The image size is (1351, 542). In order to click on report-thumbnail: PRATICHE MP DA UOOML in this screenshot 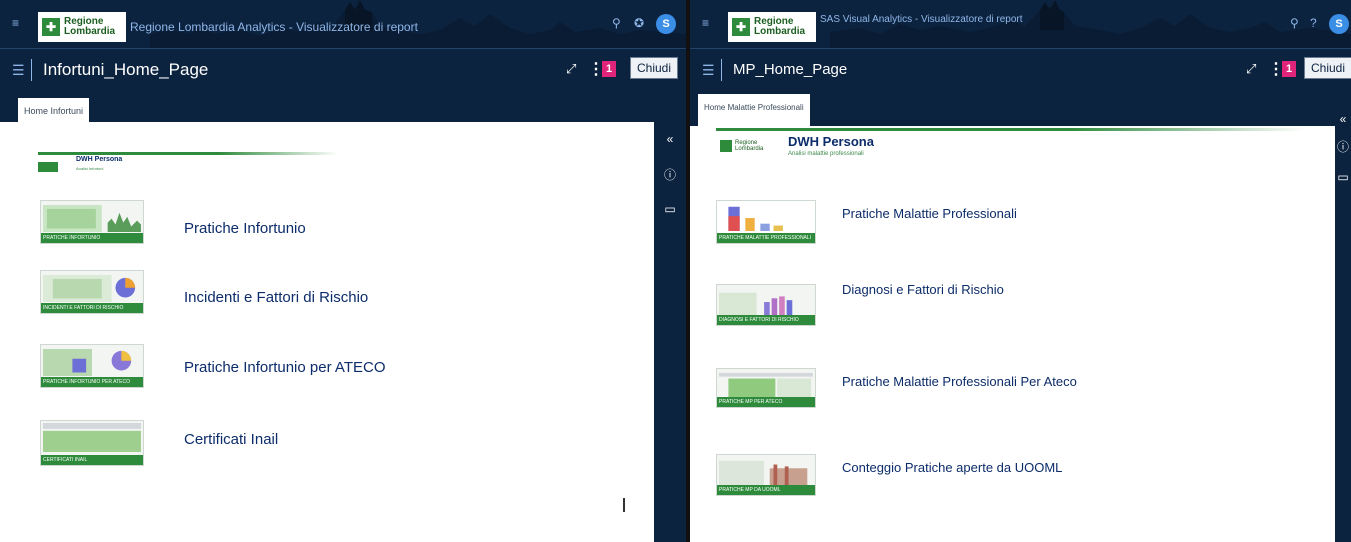, I will do `click(766, 475)`.